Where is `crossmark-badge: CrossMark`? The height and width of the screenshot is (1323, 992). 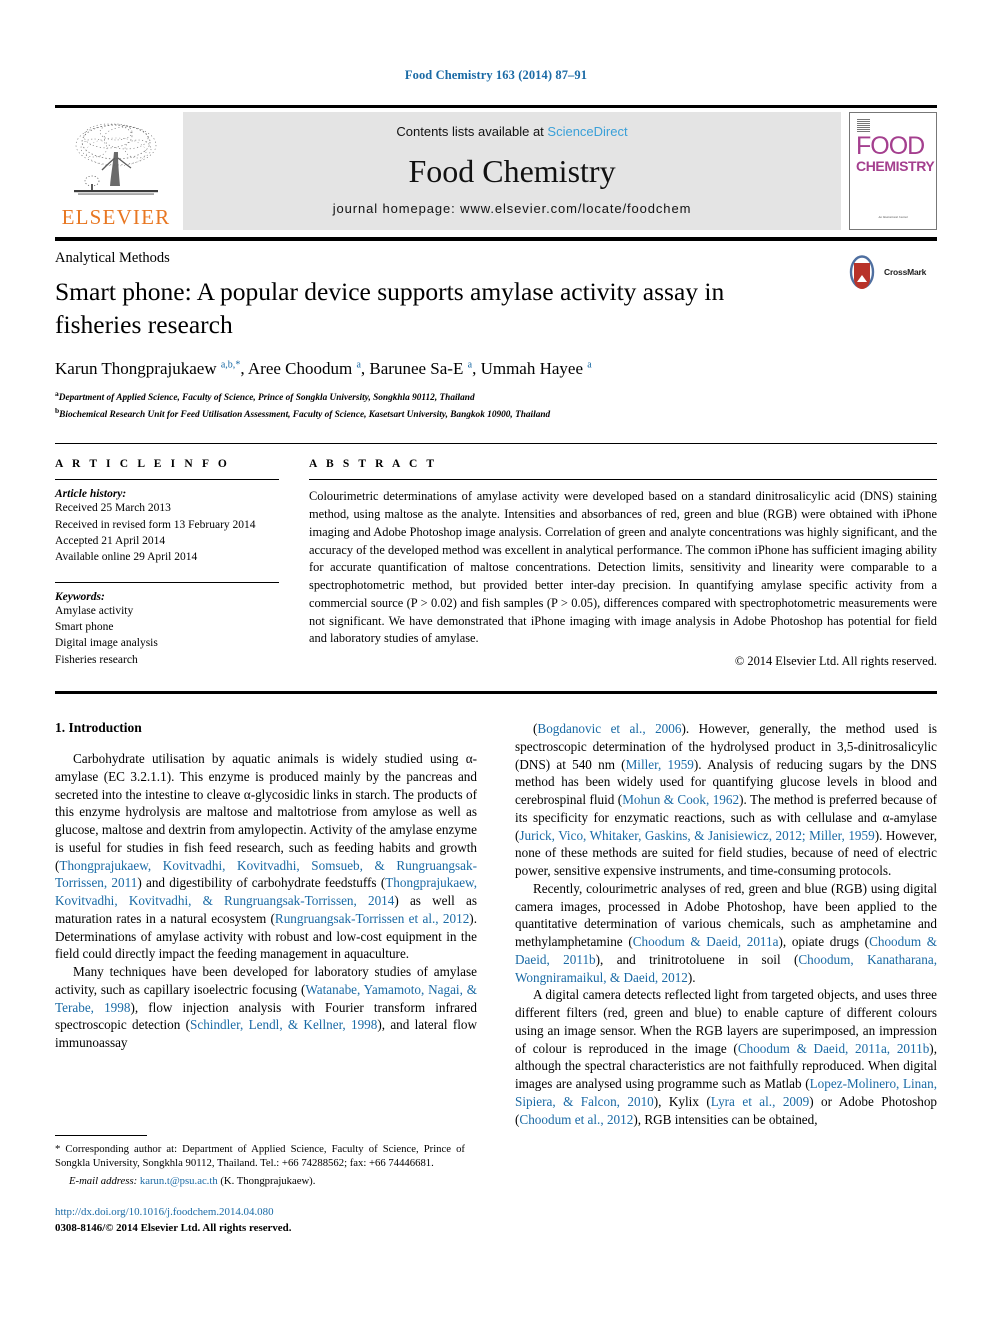 crossmark-badge: CrossMark is located at coordinates (891, 272).